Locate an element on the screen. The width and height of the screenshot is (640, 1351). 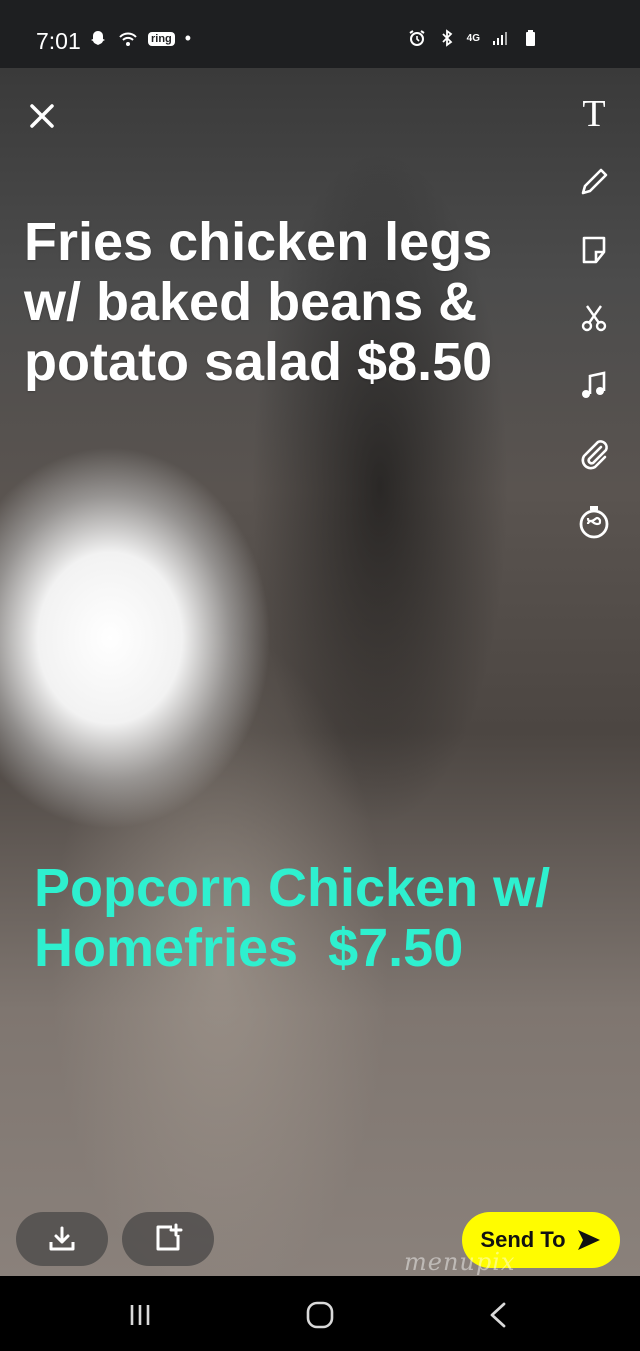
save-button is located at coordinates (62, 1239).